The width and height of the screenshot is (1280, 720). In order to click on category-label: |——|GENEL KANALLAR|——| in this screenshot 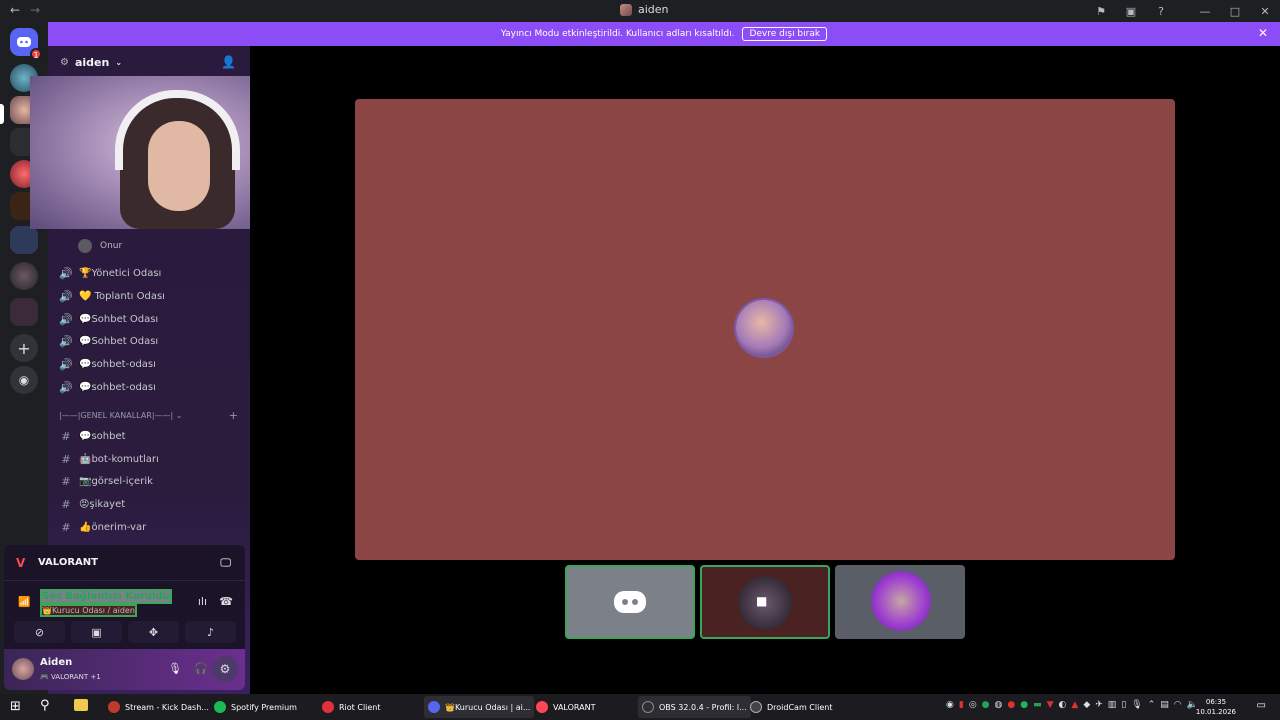, I will do `click(116, 415)`.